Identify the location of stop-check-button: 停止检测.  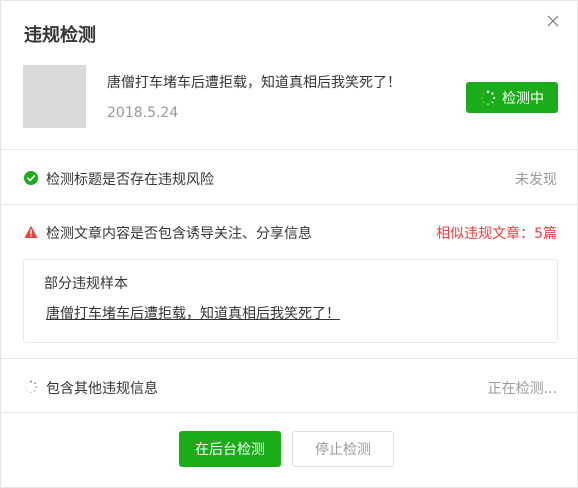
(343, 449).